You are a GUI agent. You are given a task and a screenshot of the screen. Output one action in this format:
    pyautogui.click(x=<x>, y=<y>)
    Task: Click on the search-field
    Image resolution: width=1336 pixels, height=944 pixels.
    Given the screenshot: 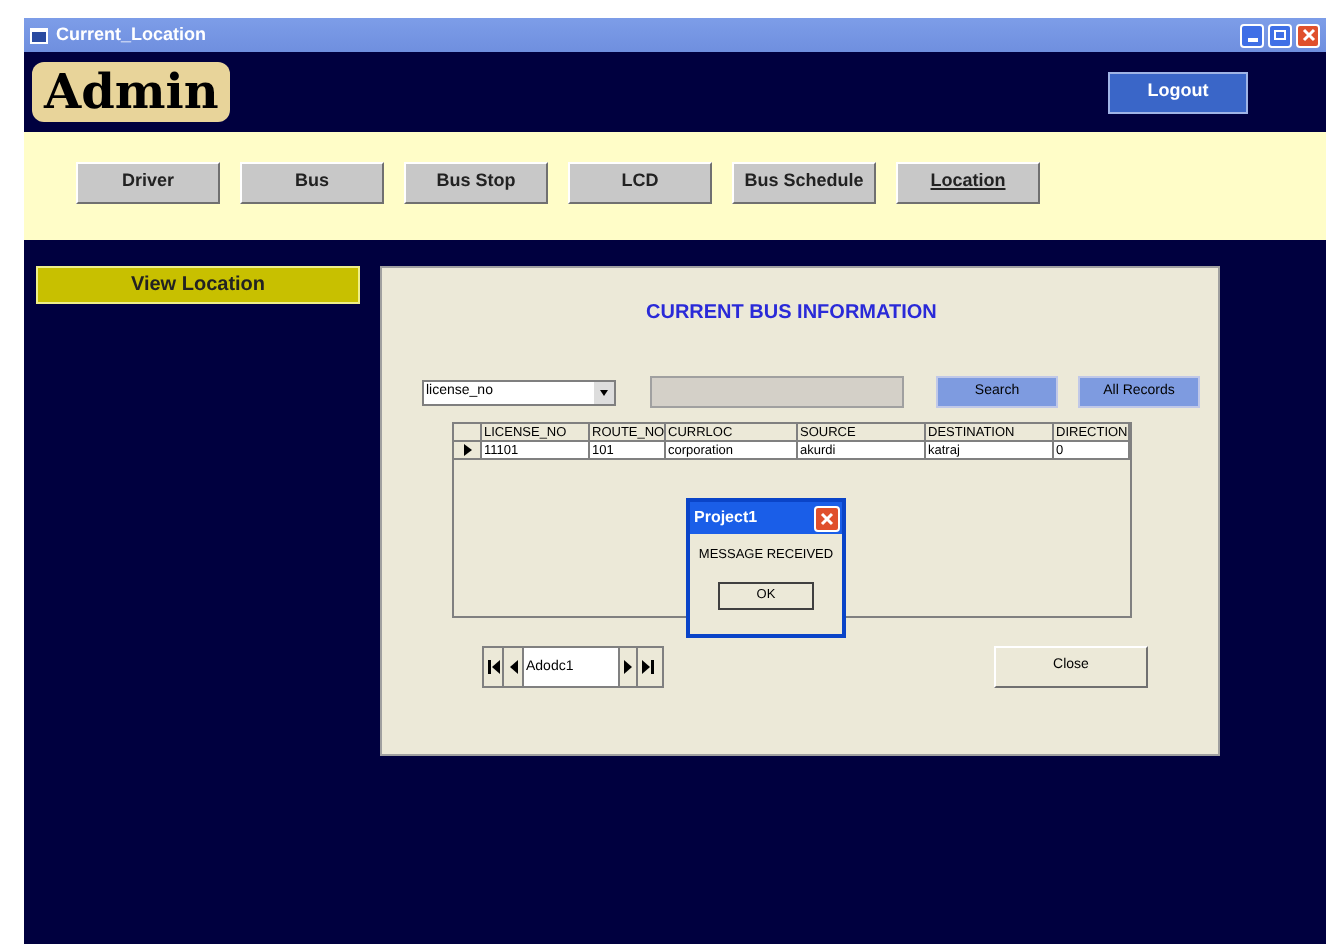 What is the action you would take?
    pyautogui.click(x=777, y=392)
    